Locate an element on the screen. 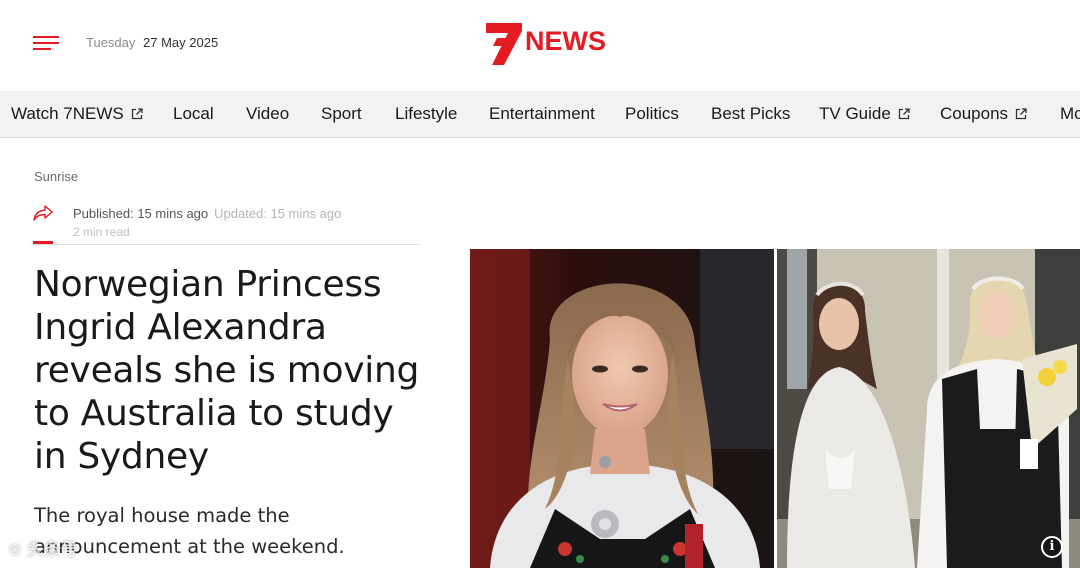 Image resolution: width=1080 pixels, height=568 pixels. nav-item-mo: Mo is located at coordinates (1070, 114).